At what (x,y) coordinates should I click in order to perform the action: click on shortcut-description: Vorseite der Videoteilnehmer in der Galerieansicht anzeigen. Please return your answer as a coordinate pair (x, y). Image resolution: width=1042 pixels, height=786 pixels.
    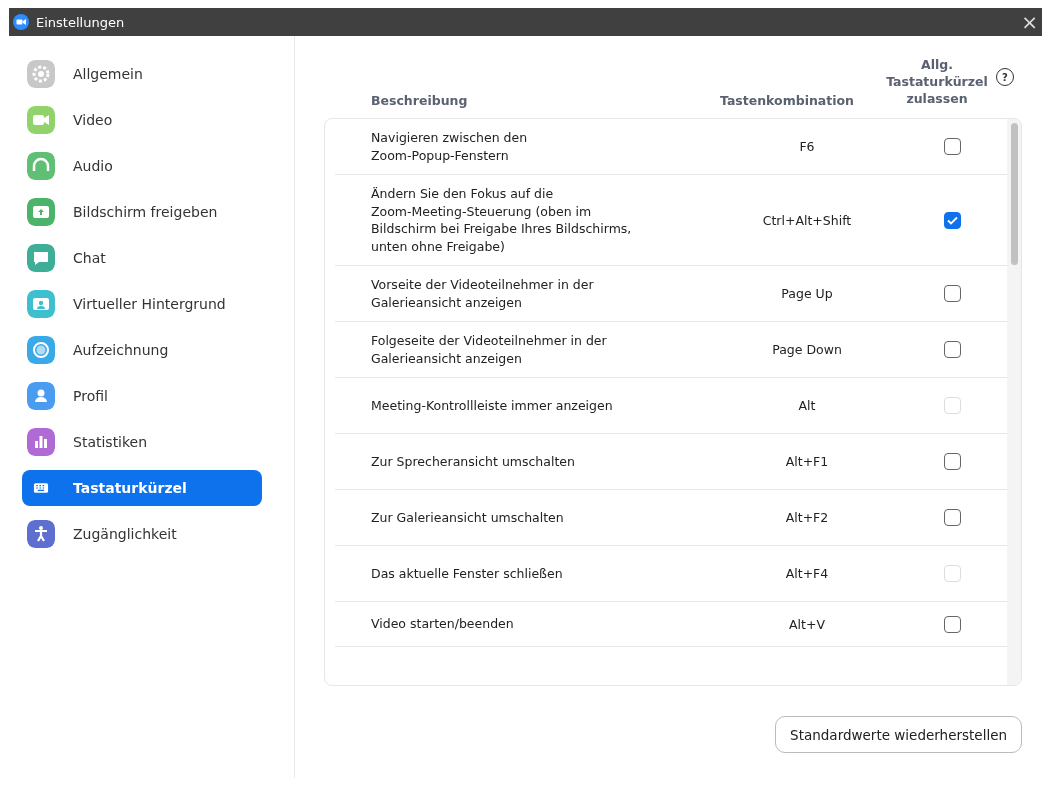
    Looking at the image, I should click on (482, 294).